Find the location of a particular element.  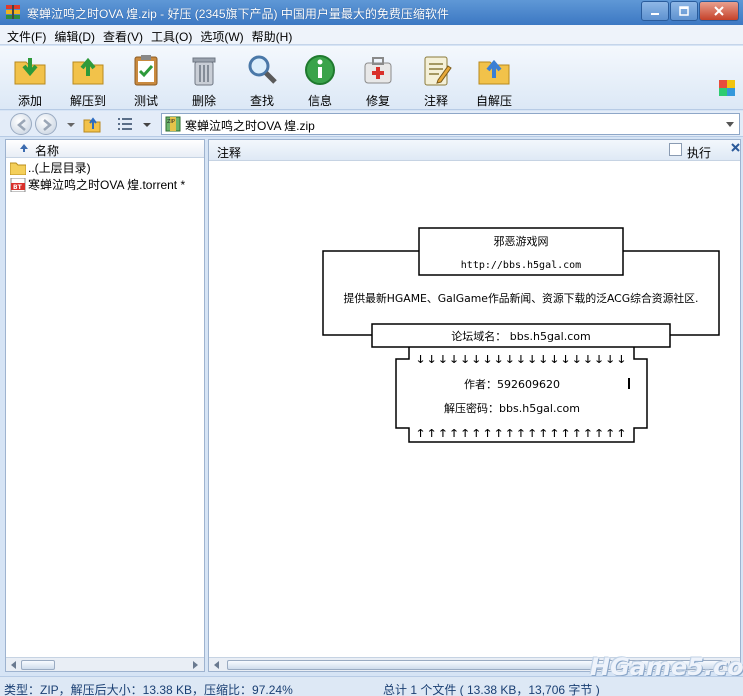

menu-options: 选项(W) is located at coordinates (222, 34).